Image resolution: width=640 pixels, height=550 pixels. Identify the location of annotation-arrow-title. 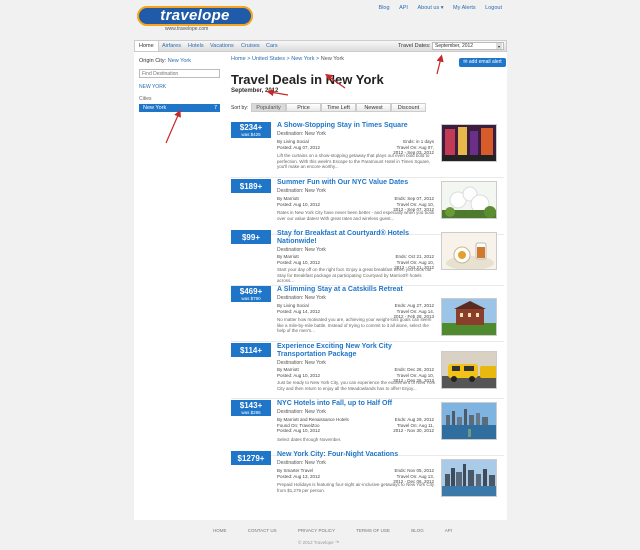
(335, 81).